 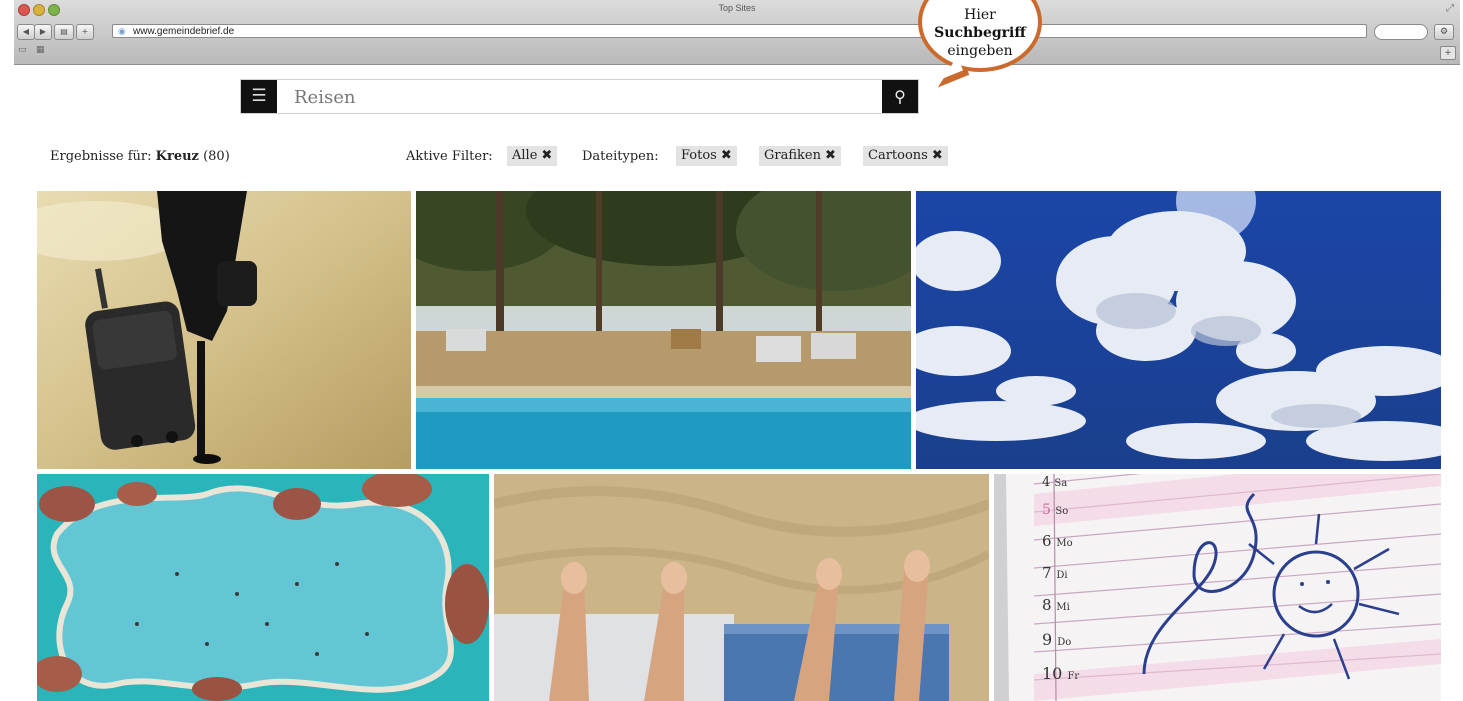 I want to click on result-image-suitcase, so click(x=224, y=330).